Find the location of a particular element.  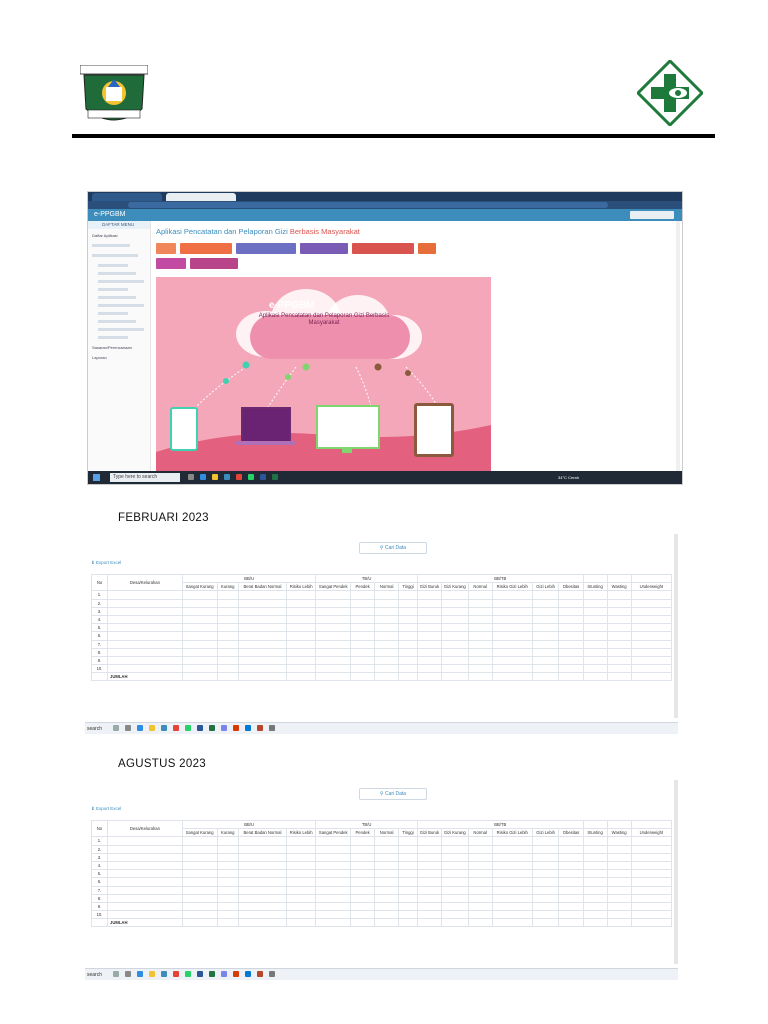

group-header-blank is located at coordinates (651, 578).